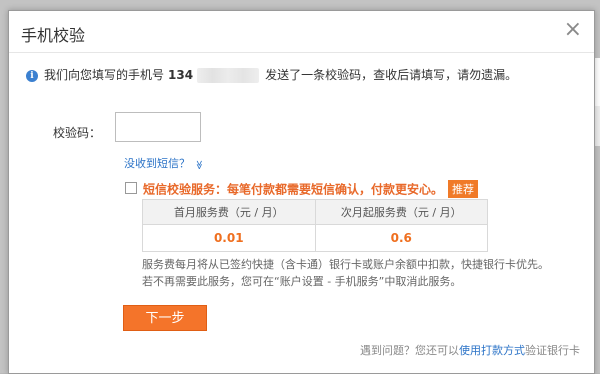 Image resolution: width=600 pixels, height=374 pixels. I want to click on fee-value-row: 0.01 0.6, so click(315, 238).